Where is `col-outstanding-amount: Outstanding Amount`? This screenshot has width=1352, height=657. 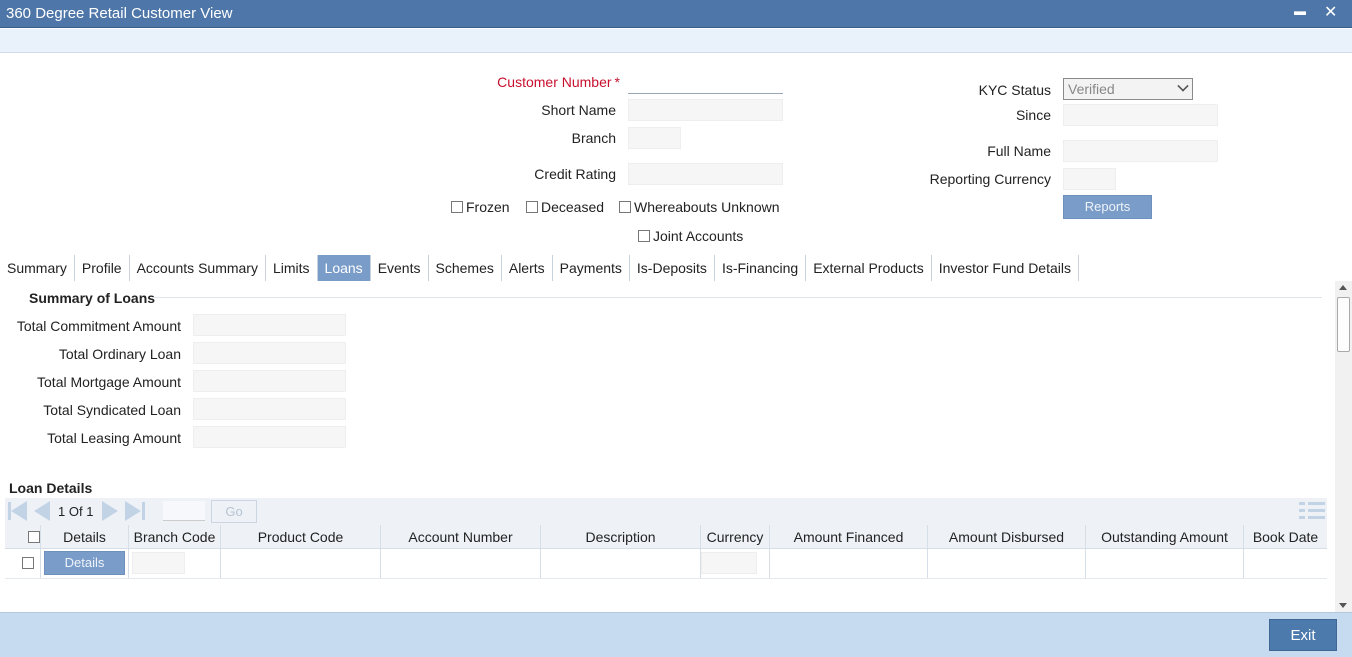 col-outstanding-amount: Outstanding Amount is located at coordinates (1165, 536).